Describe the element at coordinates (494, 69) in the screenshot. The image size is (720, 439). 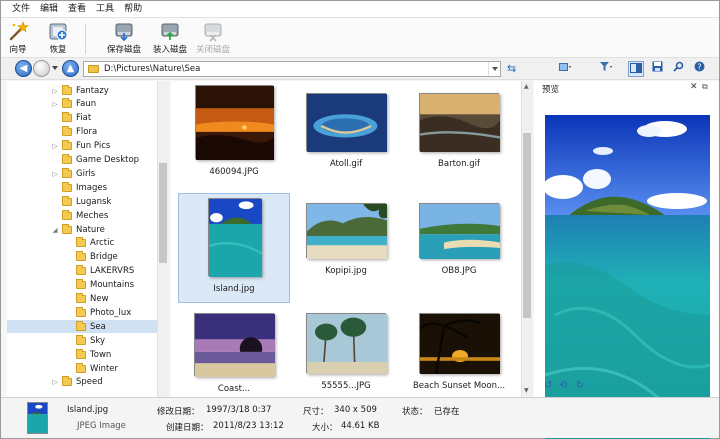
I see `address-dropdown-icon` at that location.